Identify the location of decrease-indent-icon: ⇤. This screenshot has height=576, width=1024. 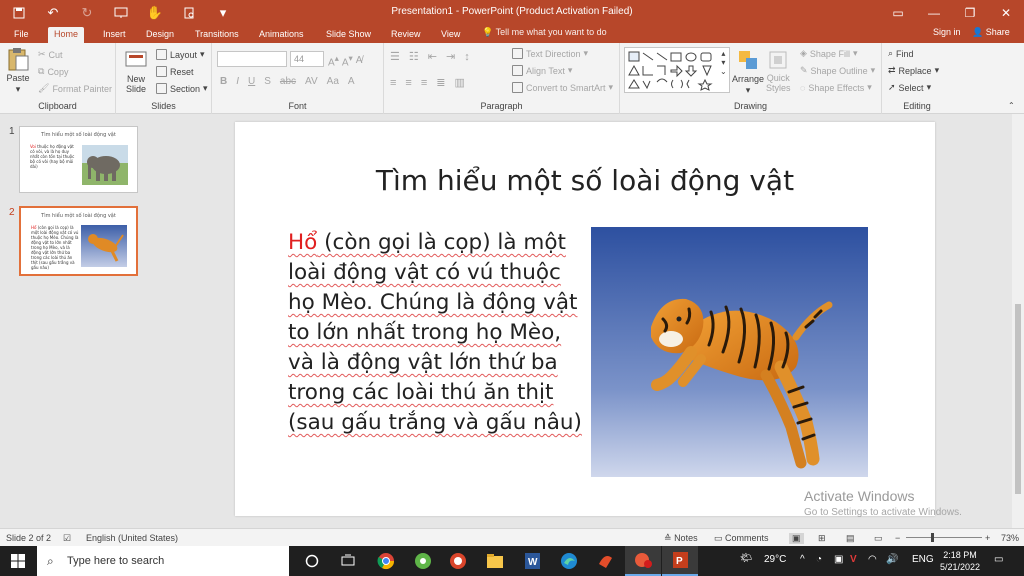
(432, 56).